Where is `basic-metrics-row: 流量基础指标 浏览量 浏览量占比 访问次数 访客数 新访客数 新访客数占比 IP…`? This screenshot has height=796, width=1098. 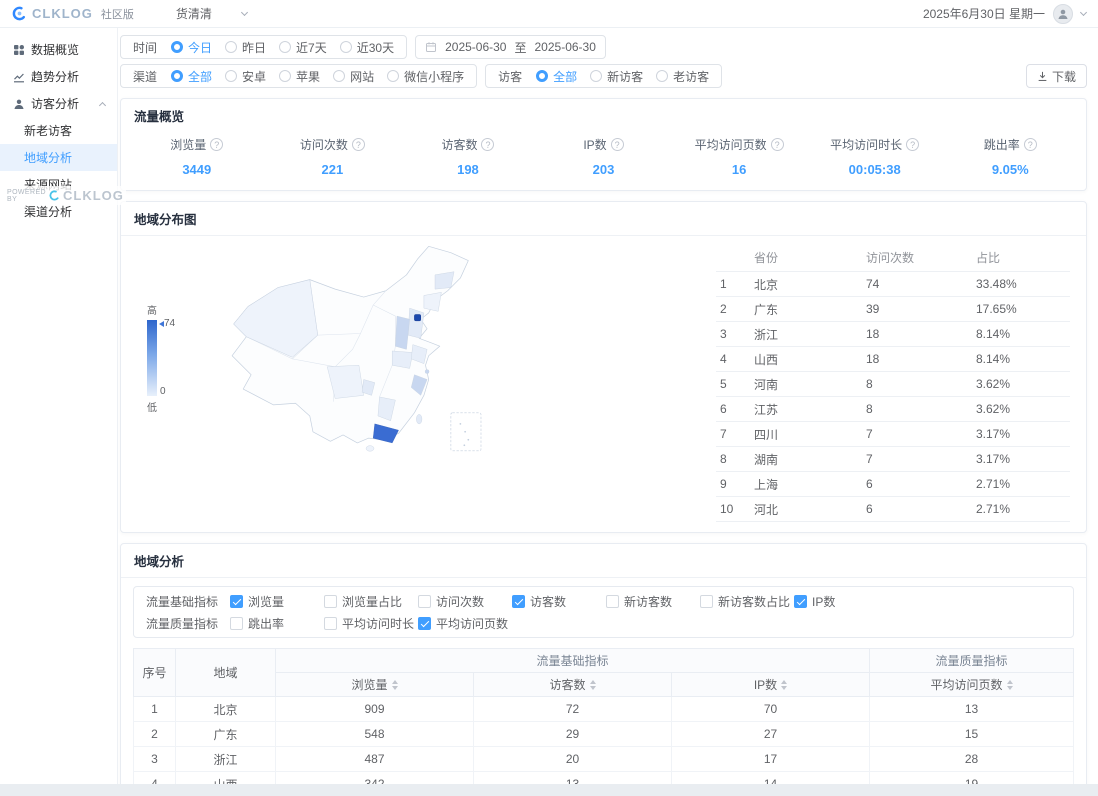
basic-metrics-row: 流量基础指标 浏览量 浏览量占比 访问次数 访客数 新访客数 新访客数占比 IP… is located at coordinates (603, 601).